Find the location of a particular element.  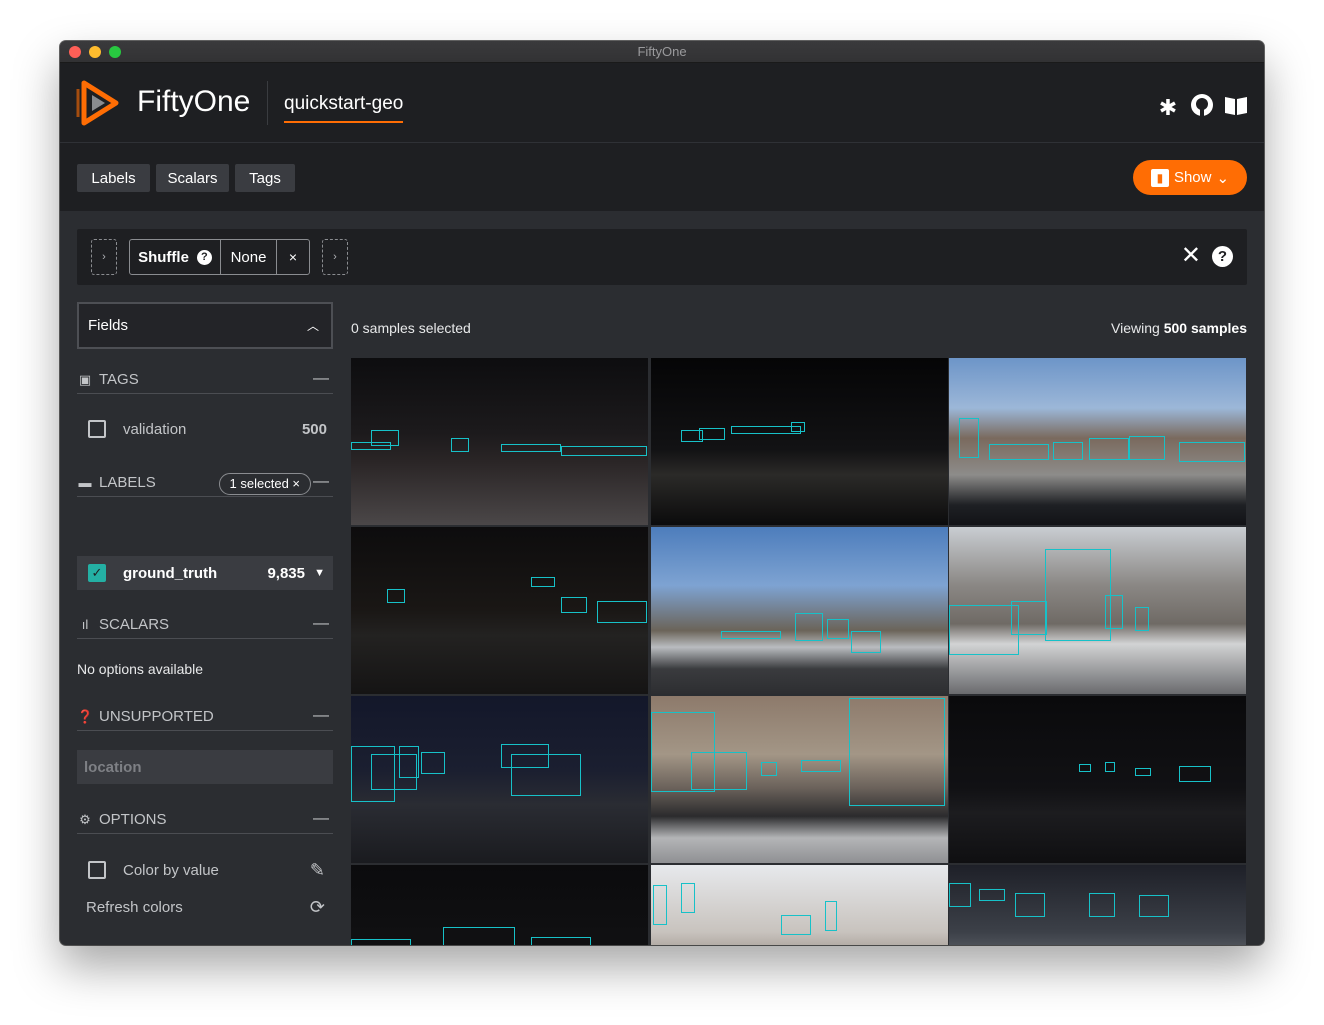

stage-name: Shuffle ? is located at coordinates (175, 257).